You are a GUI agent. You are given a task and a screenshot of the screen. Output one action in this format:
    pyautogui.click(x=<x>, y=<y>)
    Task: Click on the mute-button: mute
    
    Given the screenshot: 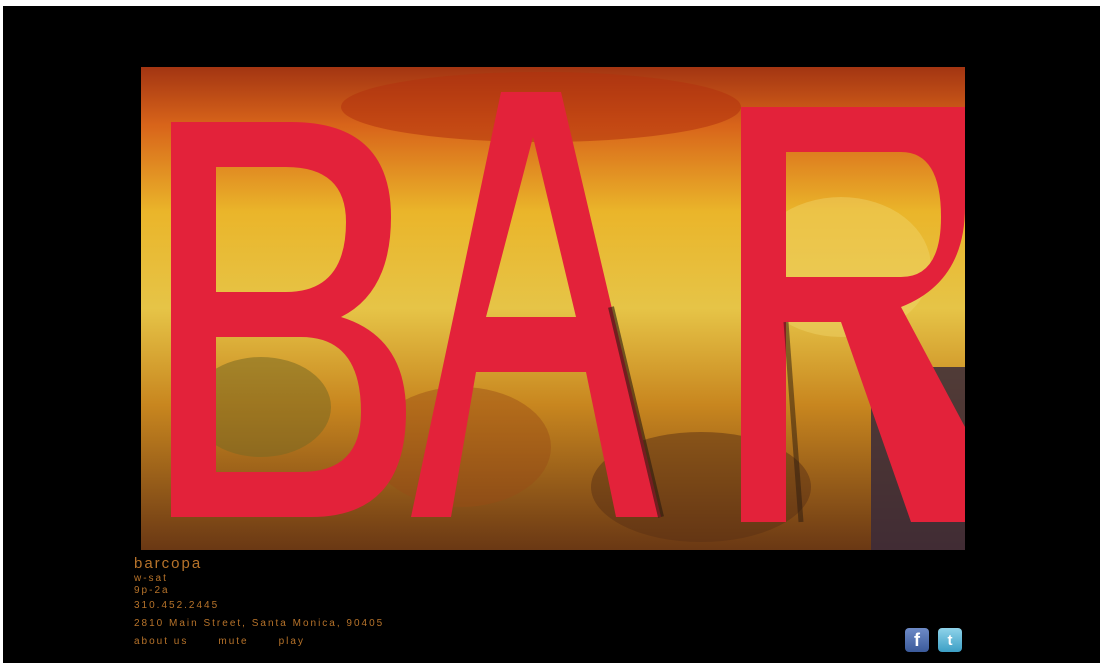 What is the action you would take?
    pyautogui.click(x=233, y=641)
    